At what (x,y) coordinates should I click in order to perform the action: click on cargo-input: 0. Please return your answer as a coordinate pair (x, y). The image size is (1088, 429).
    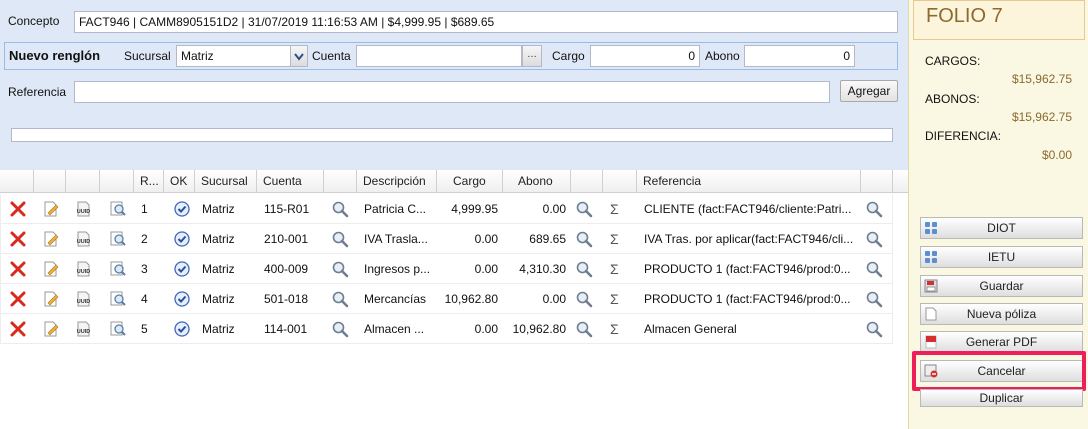
    Looking at the image, I should click on (645, 56).